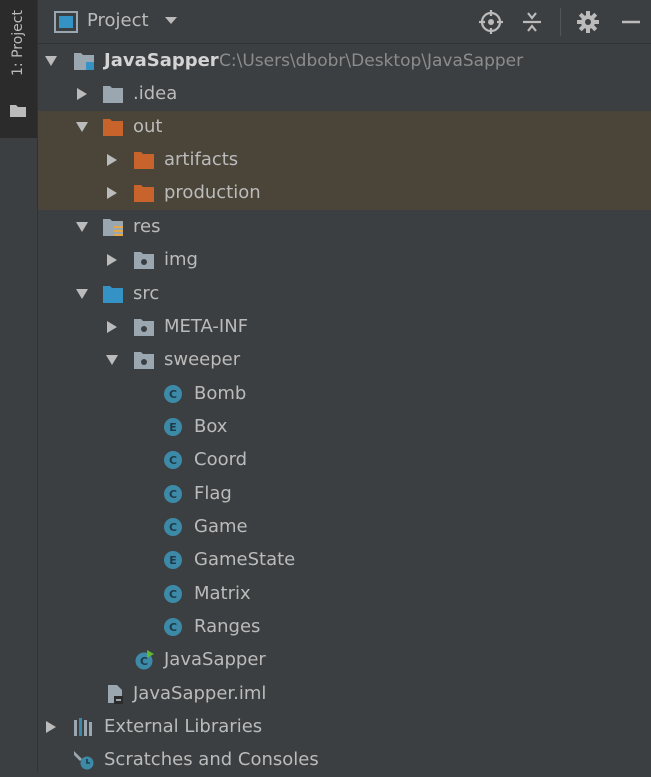 The image size is (651, 777). I want to click on library-icon, so click(83, 727).